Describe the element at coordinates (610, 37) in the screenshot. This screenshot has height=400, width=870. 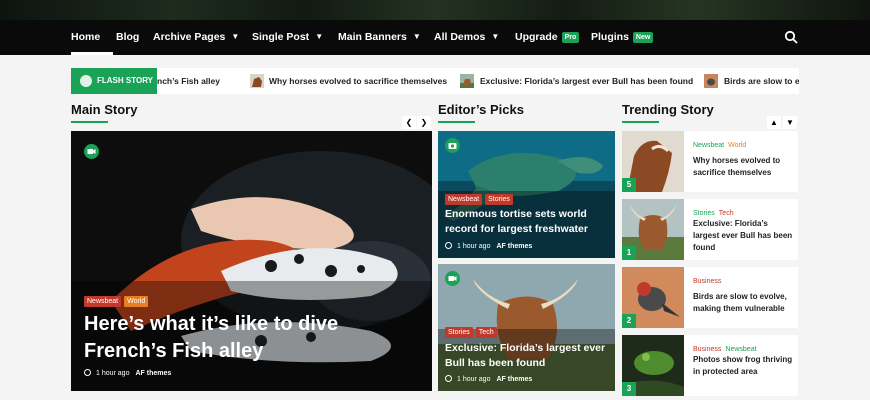
I see `nav-plugins-label: Plugins` at that location.